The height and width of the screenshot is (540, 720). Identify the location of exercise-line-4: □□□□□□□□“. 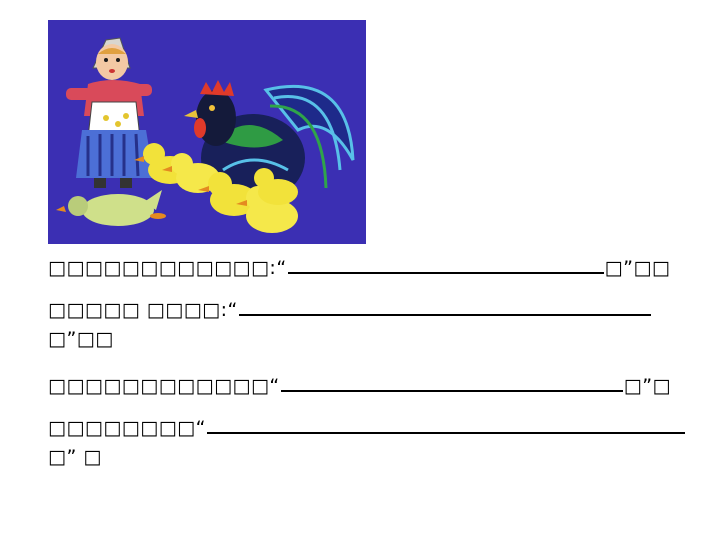
(367, 427).